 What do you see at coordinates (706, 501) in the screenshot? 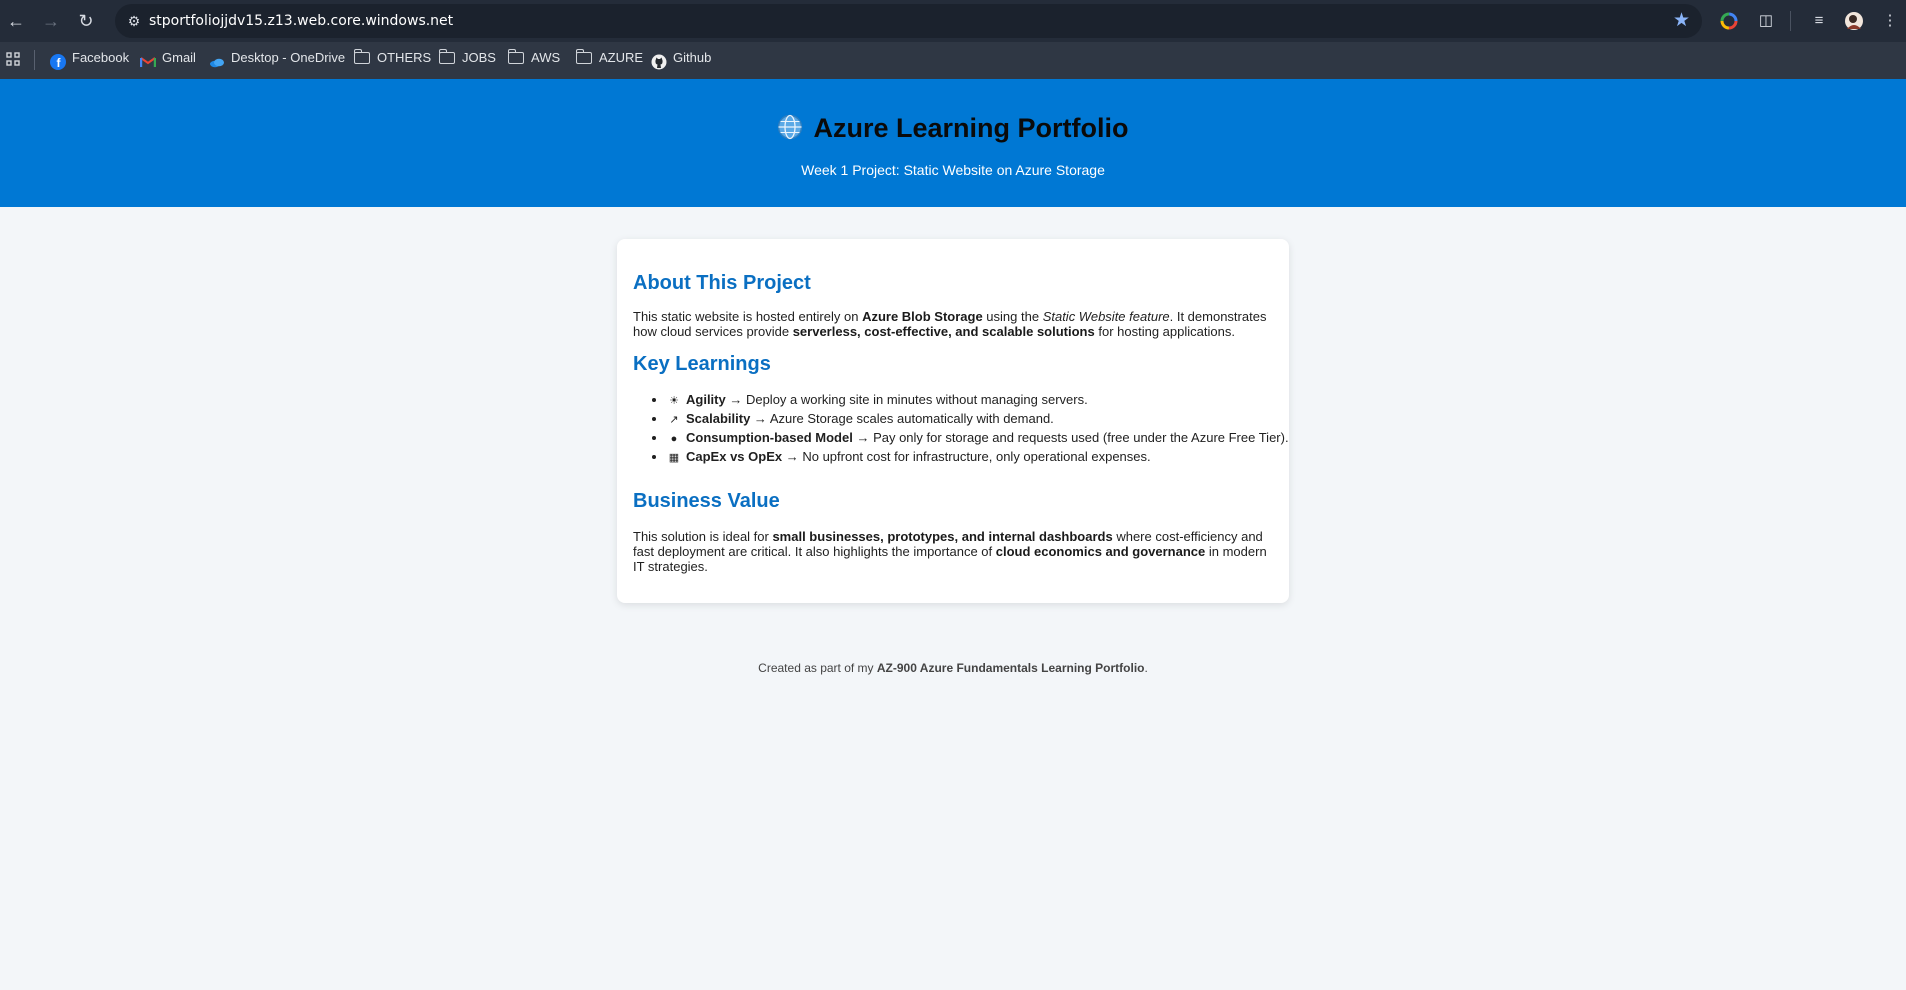
I see `business-heading: Business Value` at bounding box center [706, 501].